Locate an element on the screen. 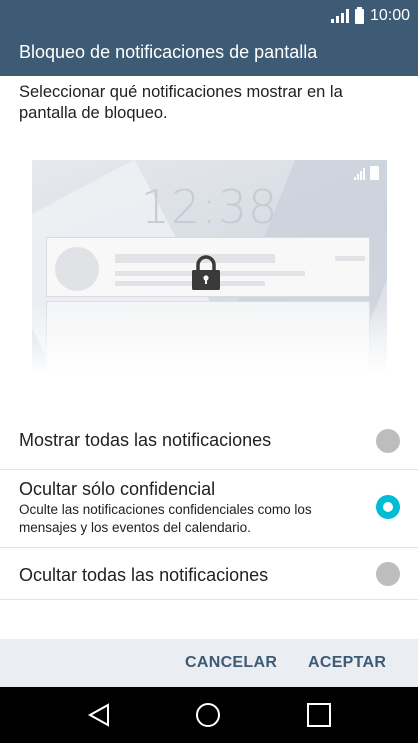 The height and width of the screenshot is (743, 418). status-bar: 10:00 is located at coordinates (209, 16).